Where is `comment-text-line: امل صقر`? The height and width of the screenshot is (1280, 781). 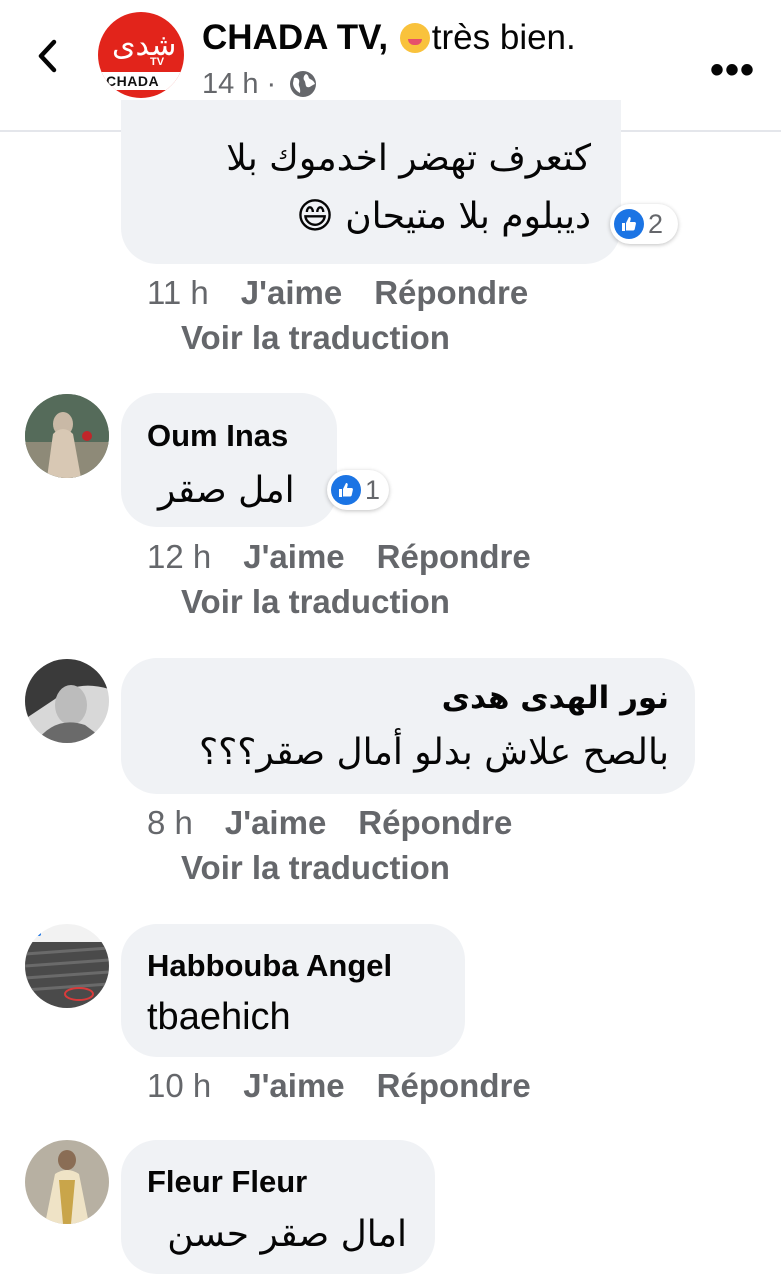
comment-text-line: امل صقر is located at coordinates (226, 490).